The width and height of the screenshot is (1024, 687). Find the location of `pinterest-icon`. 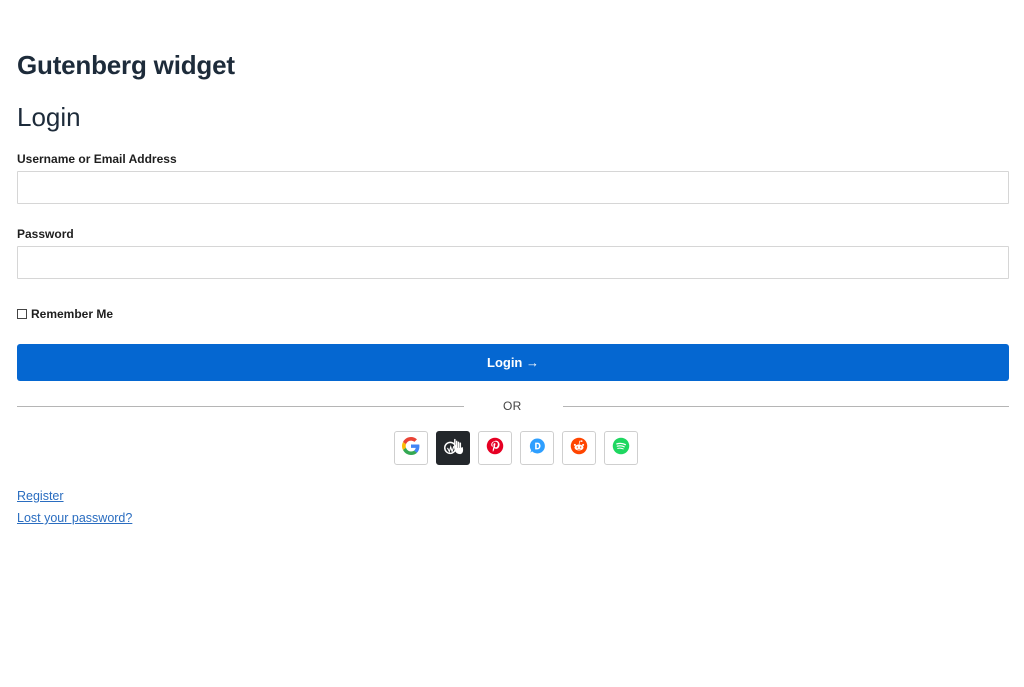

pinterest-icon is located at coordinates (495, 448).